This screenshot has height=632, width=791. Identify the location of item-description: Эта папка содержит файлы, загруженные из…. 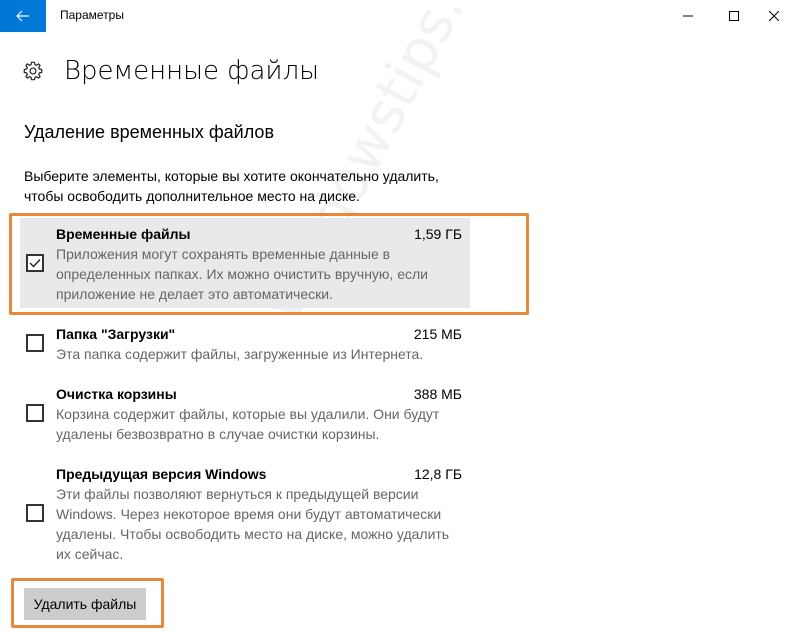
(240, 354).